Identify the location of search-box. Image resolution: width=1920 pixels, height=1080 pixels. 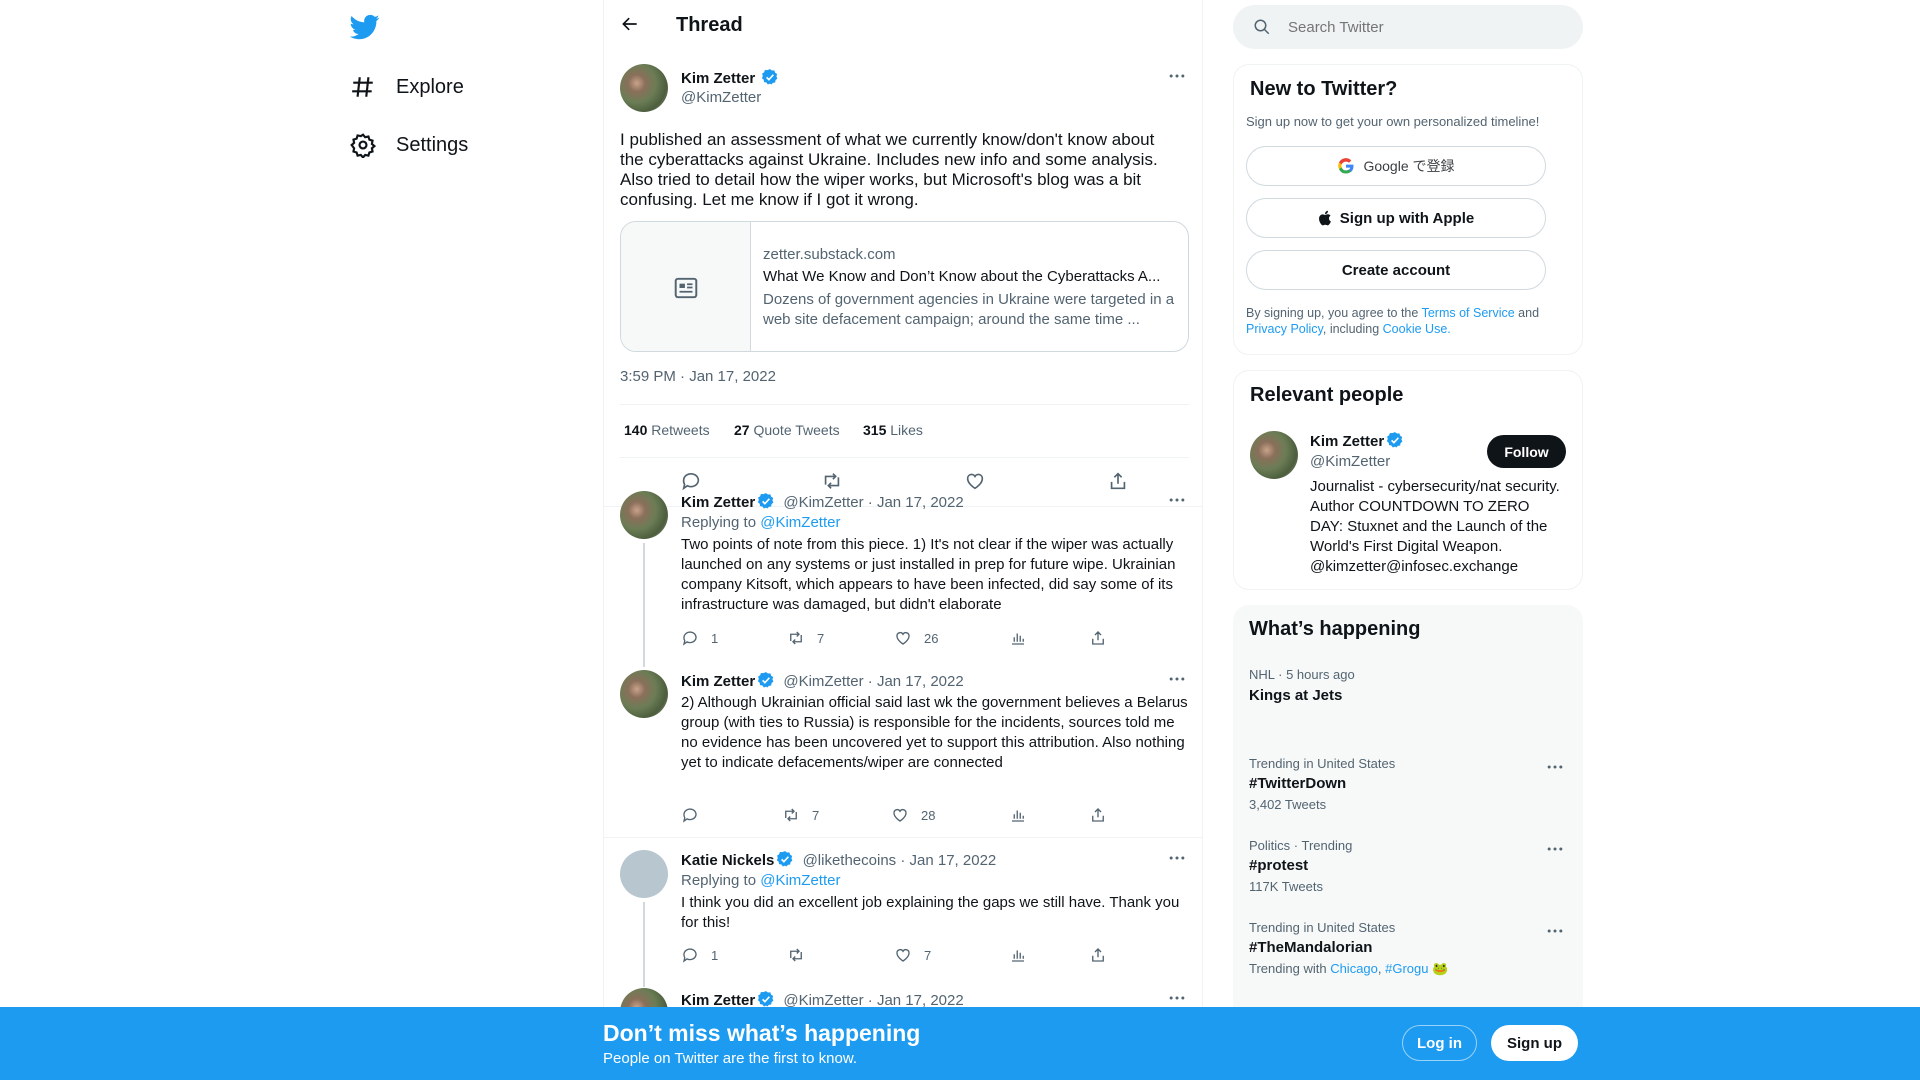
(1408, 27).